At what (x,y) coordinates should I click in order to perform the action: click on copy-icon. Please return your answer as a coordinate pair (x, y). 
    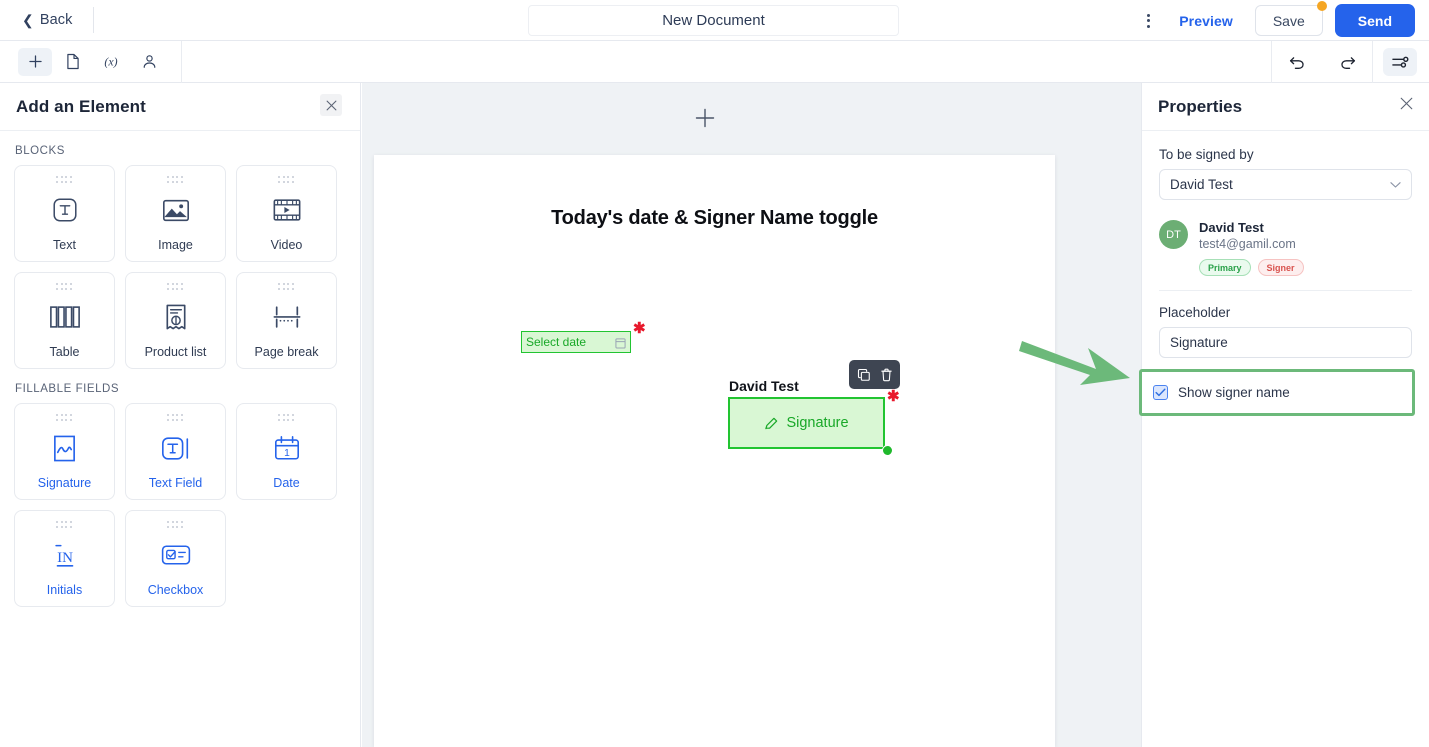
    Looking at the image, I should click on (863, 374).